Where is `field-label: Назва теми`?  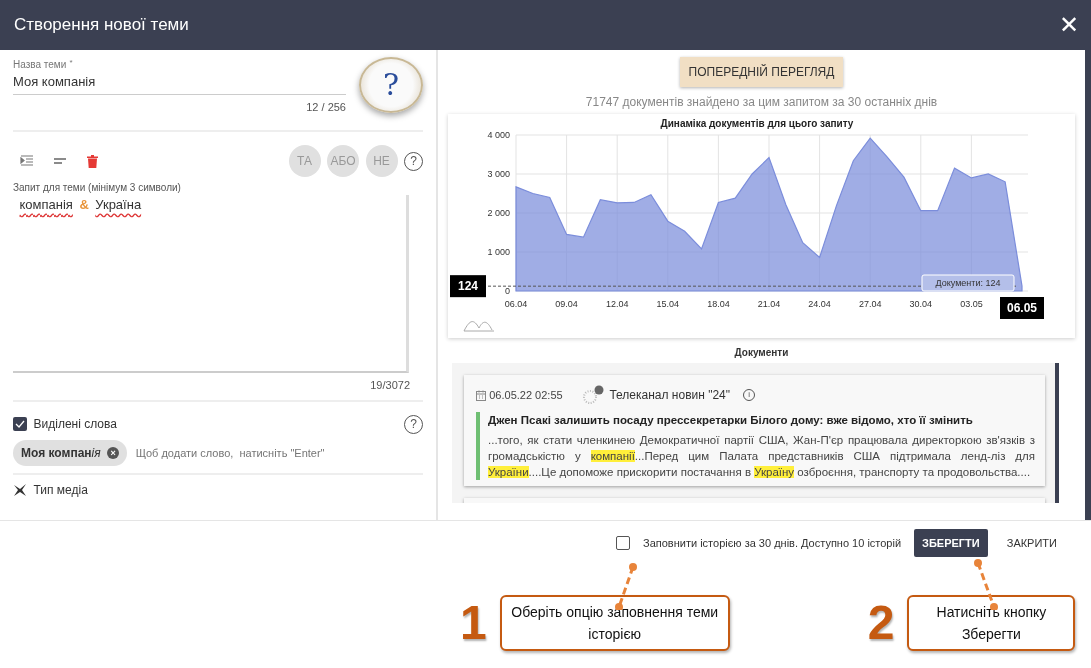
field-label: Назва теми is located at coordinates (40, 64).